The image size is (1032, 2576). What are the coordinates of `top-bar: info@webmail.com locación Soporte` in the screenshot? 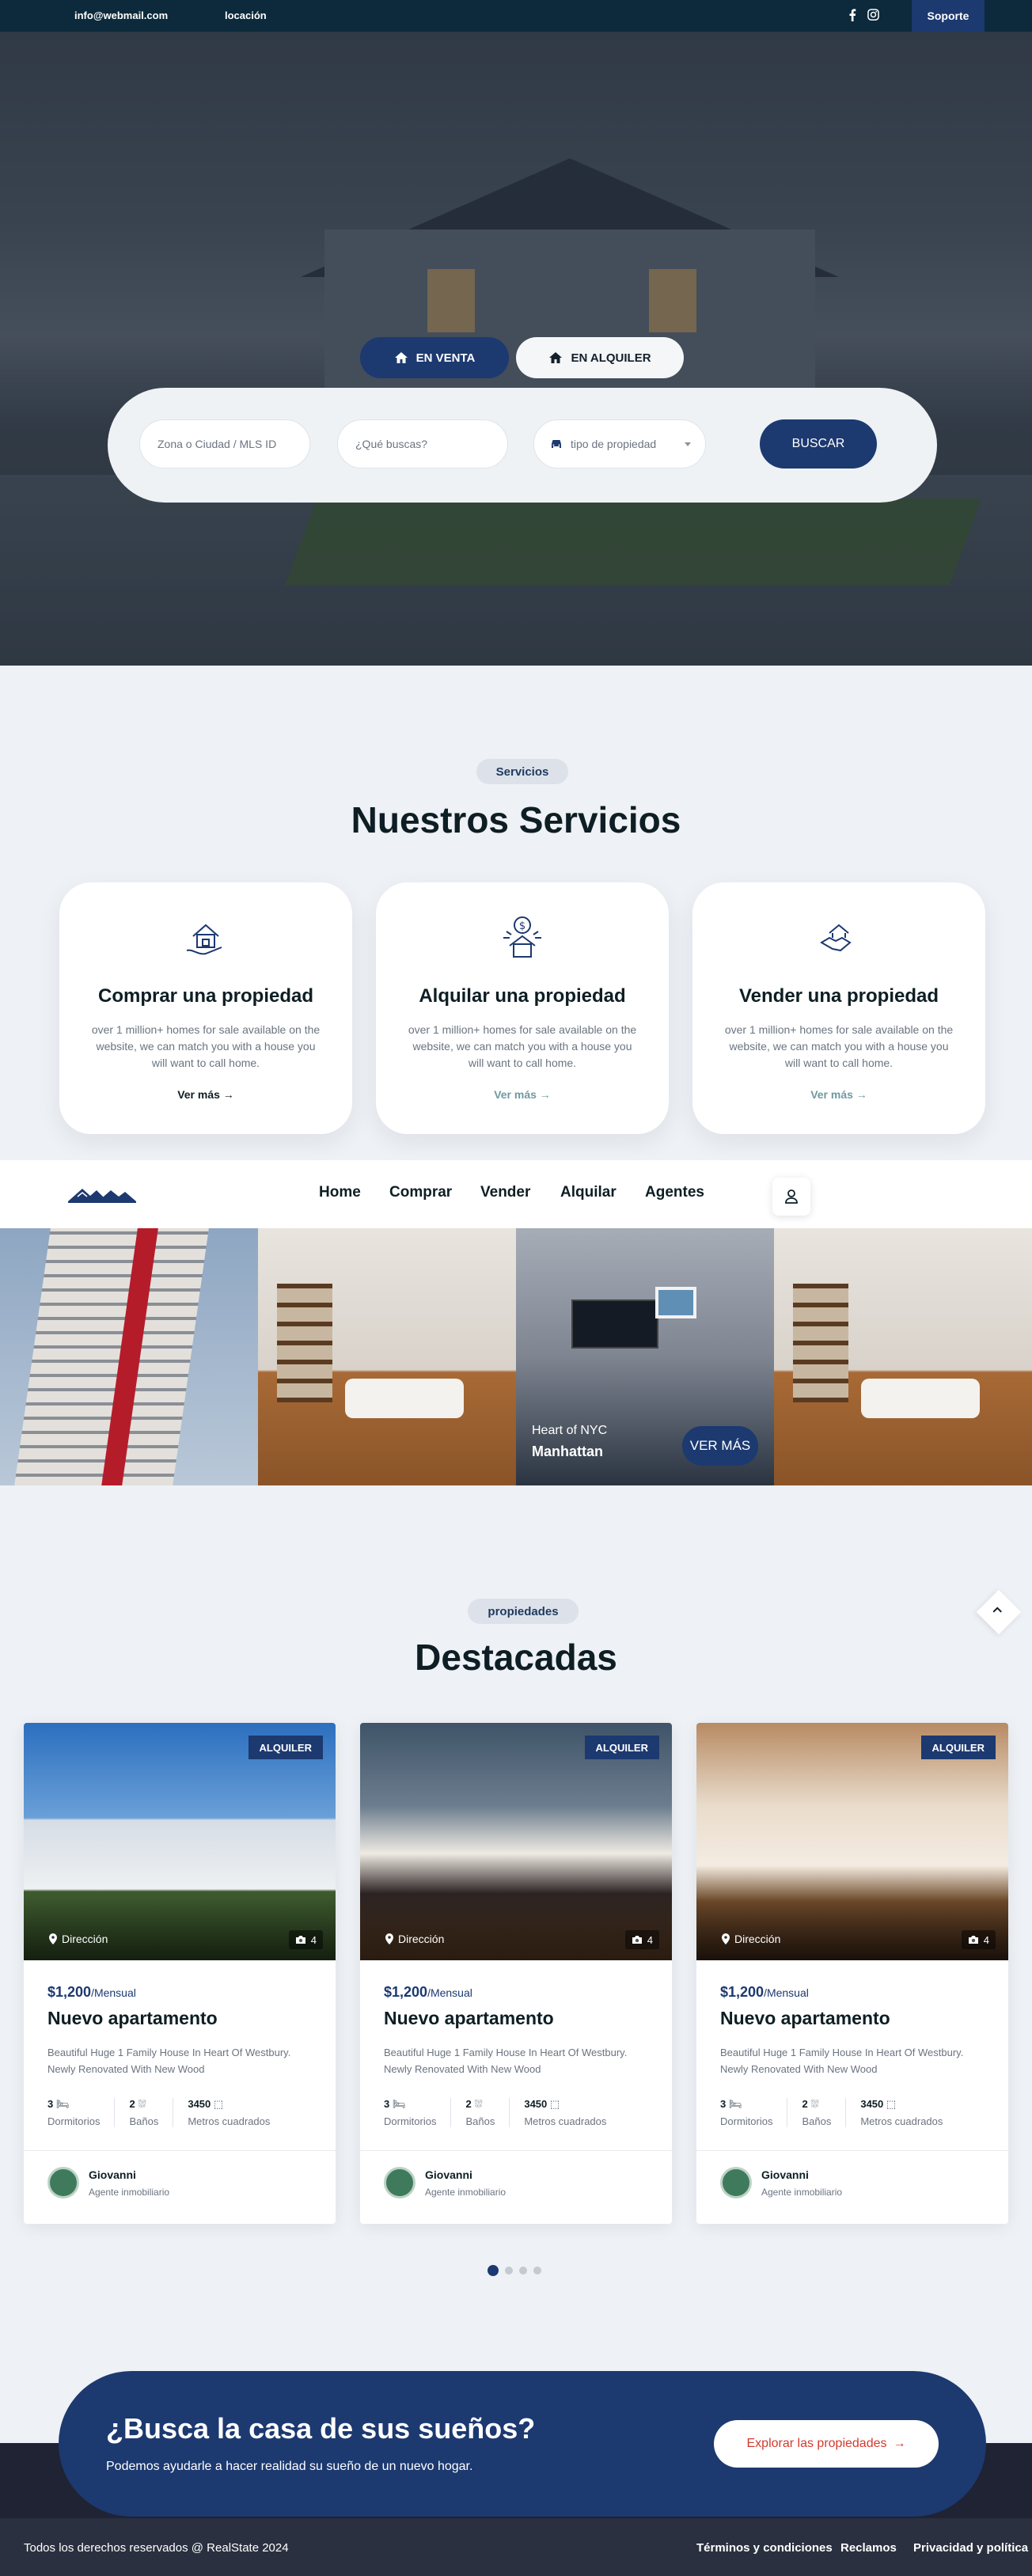 It's located at (516, 16).